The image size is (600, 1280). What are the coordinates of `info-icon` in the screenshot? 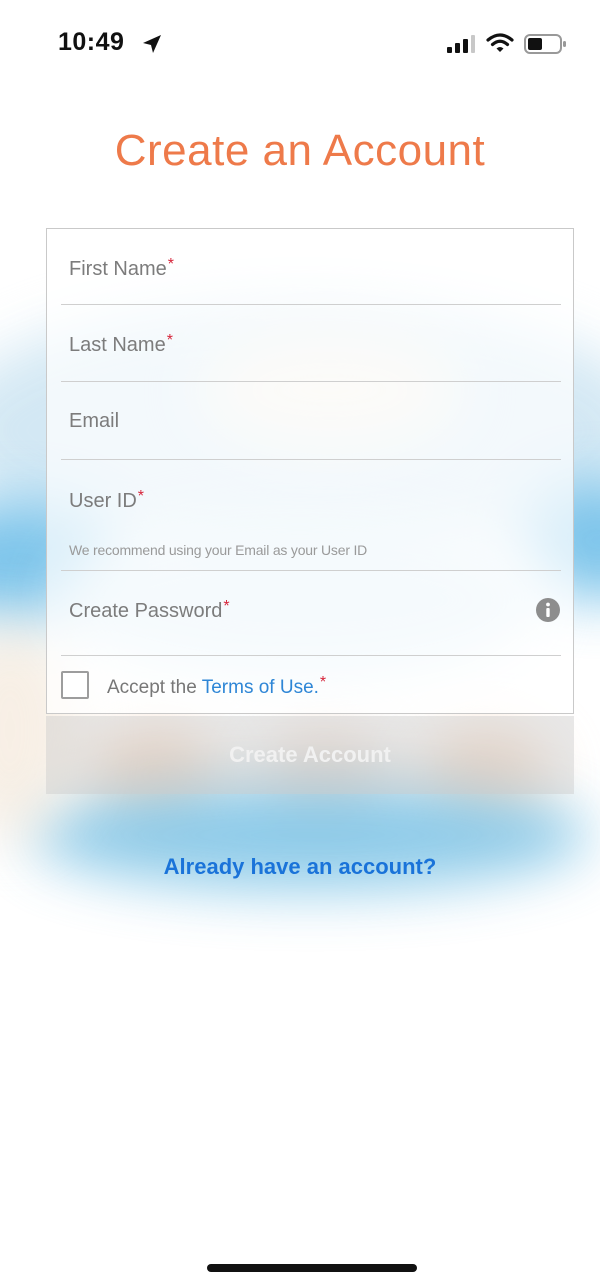 It's located at (548, 610).